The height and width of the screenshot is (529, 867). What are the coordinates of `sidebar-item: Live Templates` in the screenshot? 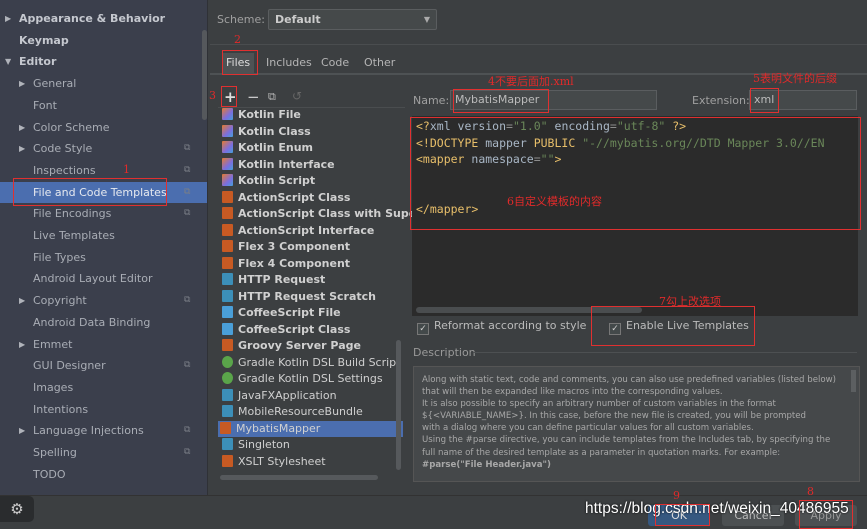 It's located at (100, 235).